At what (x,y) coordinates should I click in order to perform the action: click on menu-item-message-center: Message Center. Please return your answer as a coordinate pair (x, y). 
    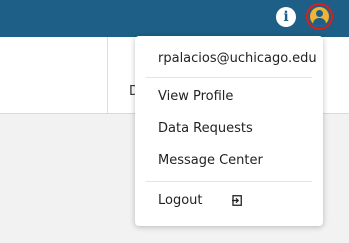
    Looking at the image, I should click on (210, 160).